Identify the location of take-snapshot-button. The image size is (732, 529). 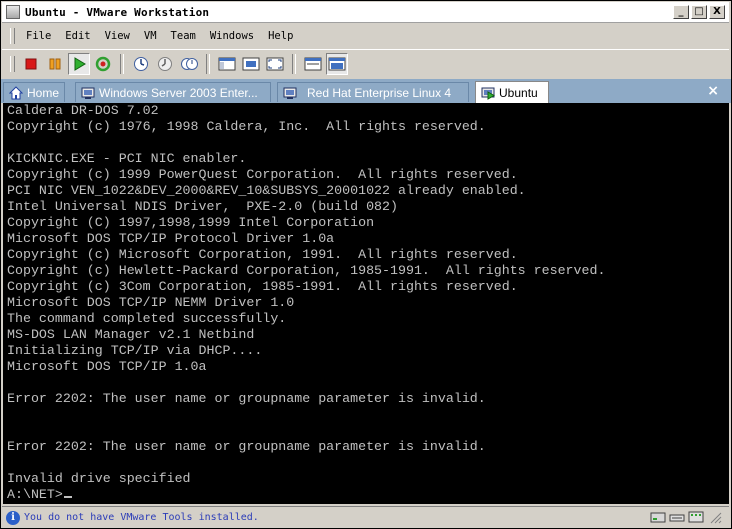
(141, 64).